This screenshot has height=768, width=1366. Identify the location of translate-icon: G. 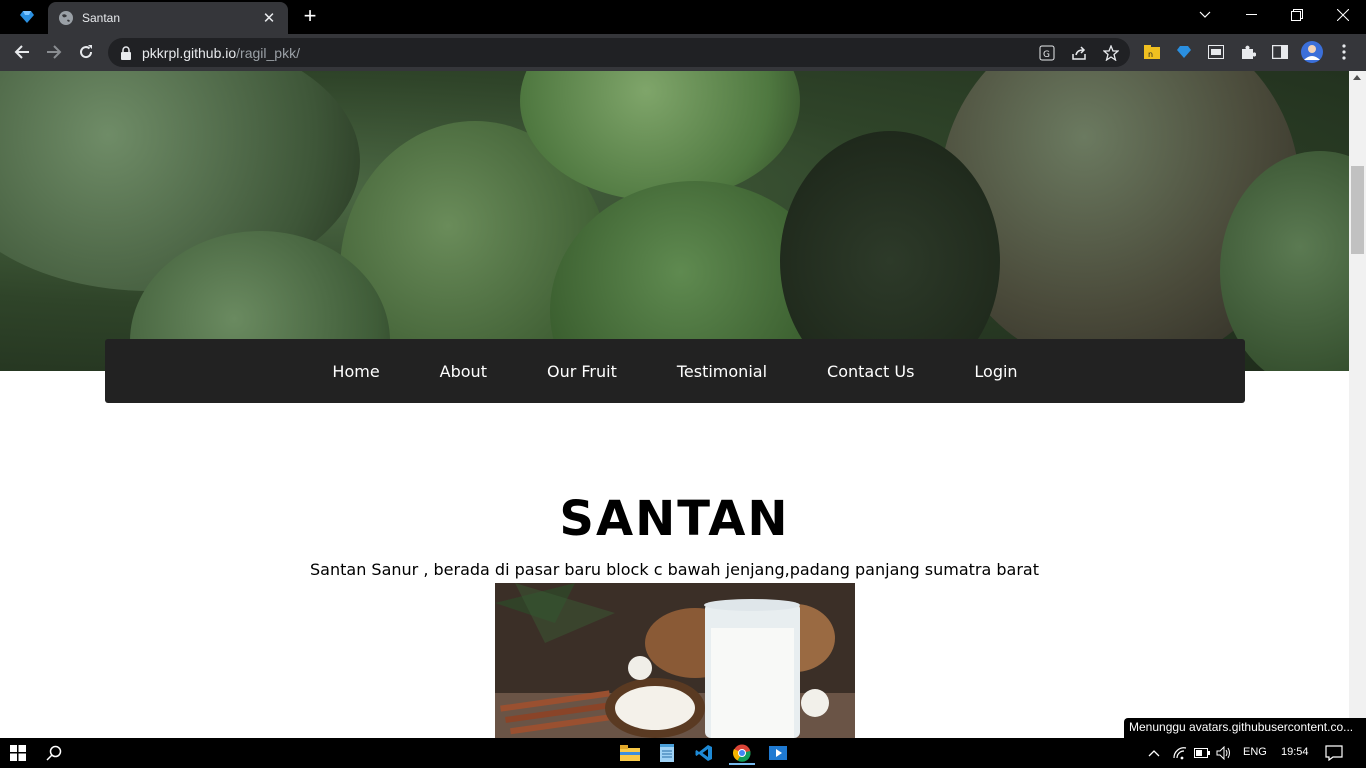
(1047, 53).